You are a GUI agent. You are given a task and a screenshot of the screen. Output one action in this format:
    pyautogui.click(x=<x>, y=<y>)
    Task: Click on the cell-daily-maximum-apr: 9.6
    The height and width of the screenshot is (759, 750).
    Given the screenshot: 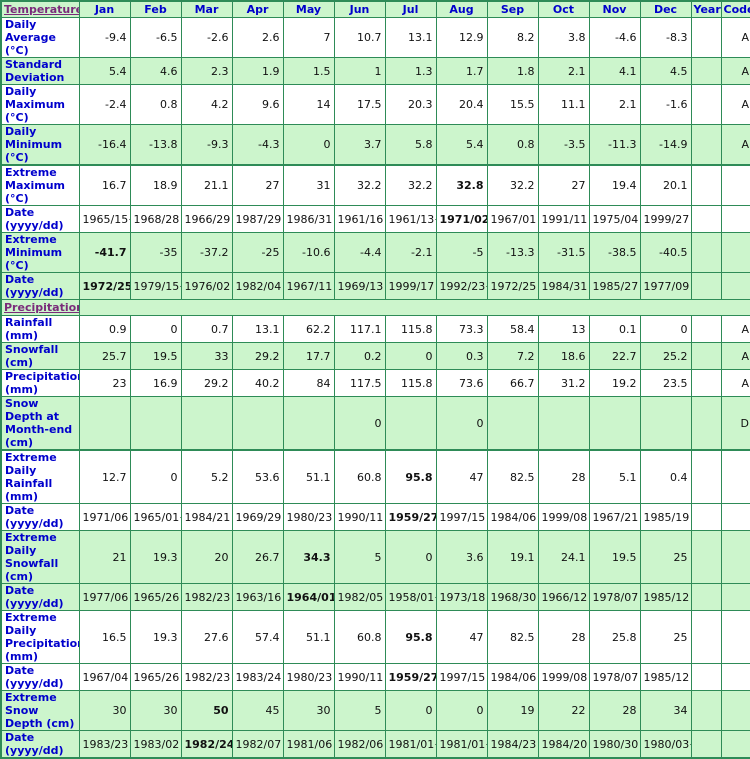 What is the action you would take?
    pyautogui.click(x=257, y=104)
    